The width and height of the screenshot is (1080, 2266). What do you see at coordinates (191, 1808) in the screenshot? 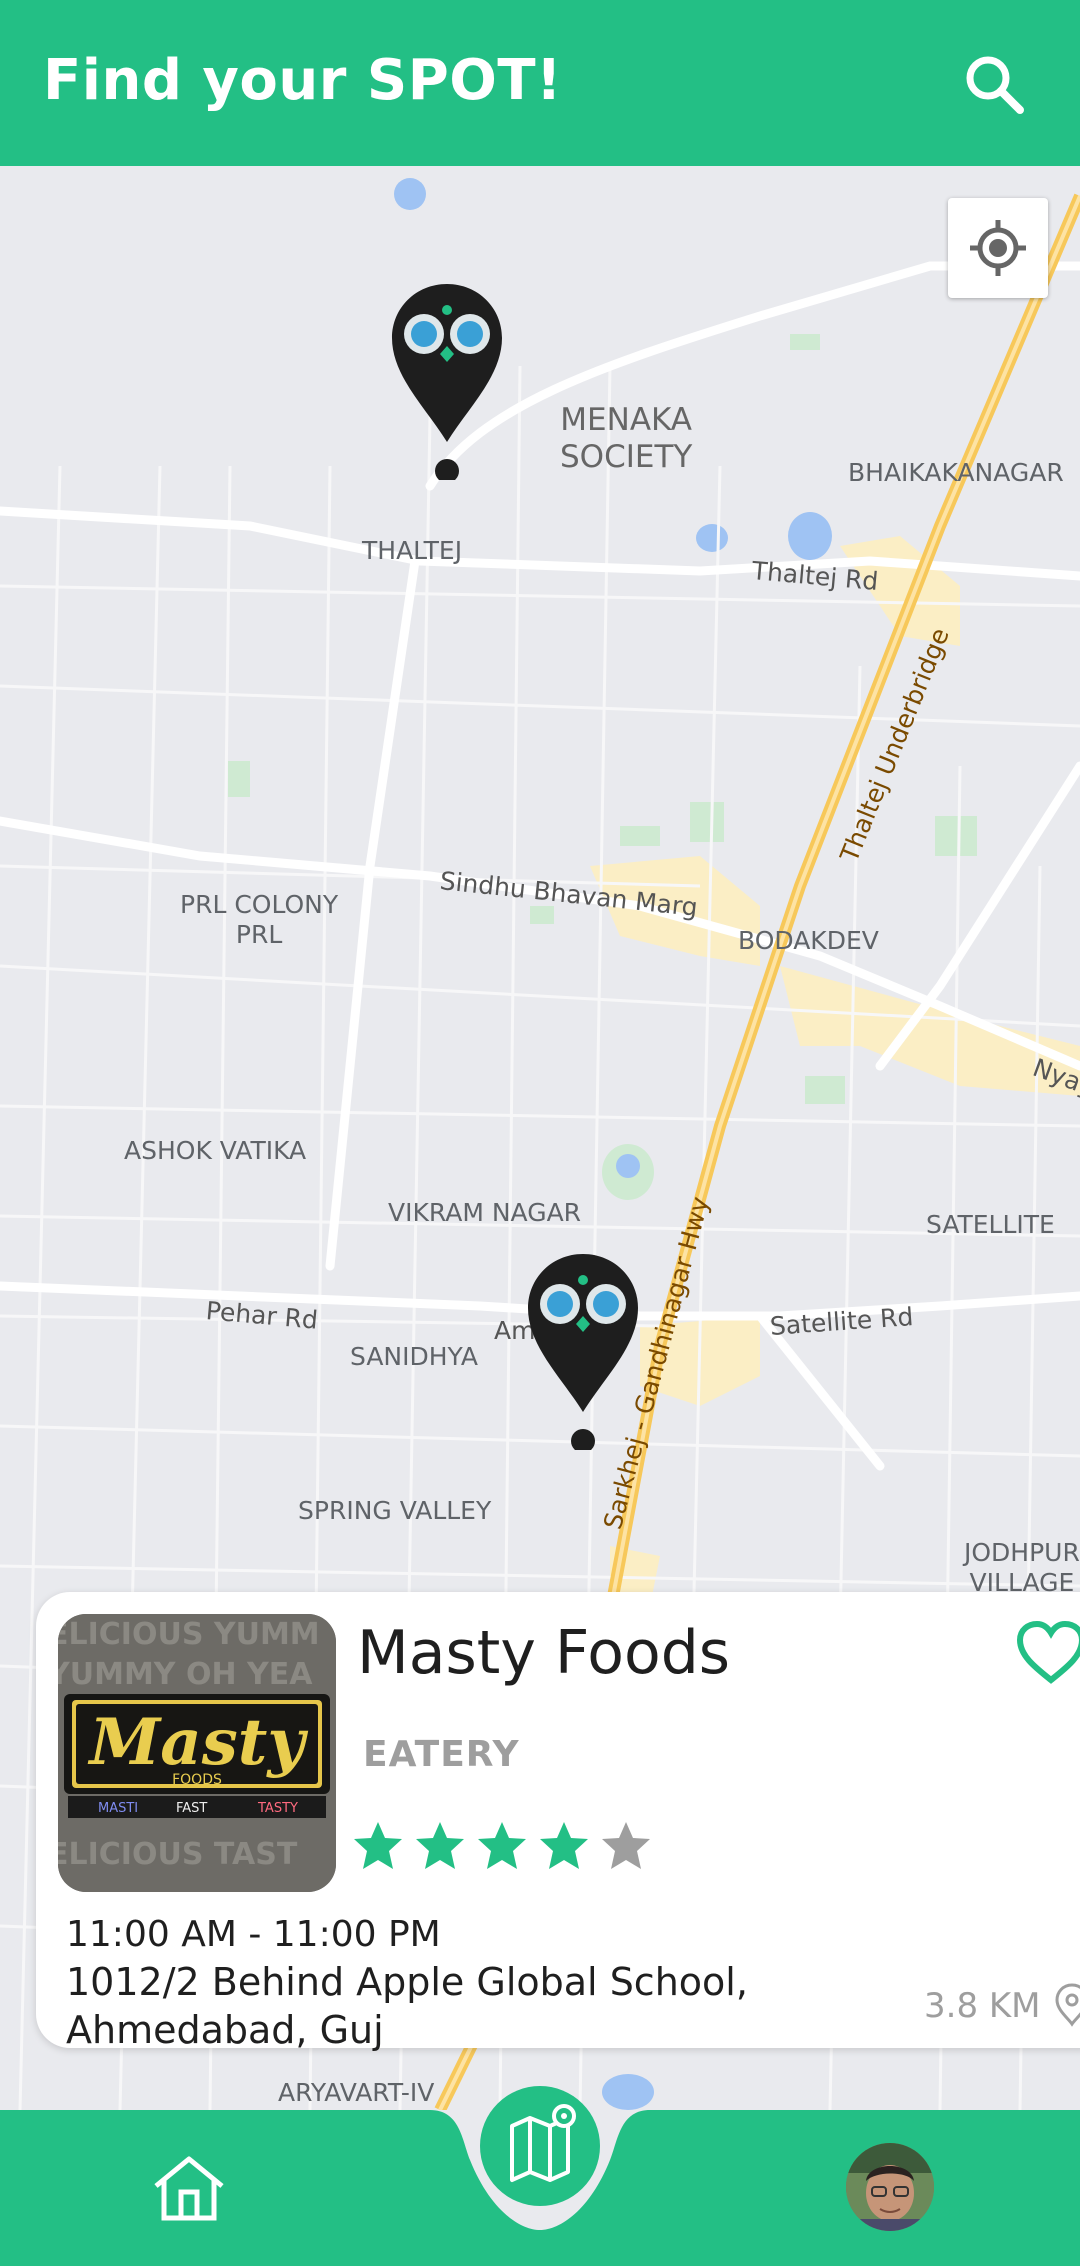
I see `svg-text: FAST` at bounding box center [191, 1808].